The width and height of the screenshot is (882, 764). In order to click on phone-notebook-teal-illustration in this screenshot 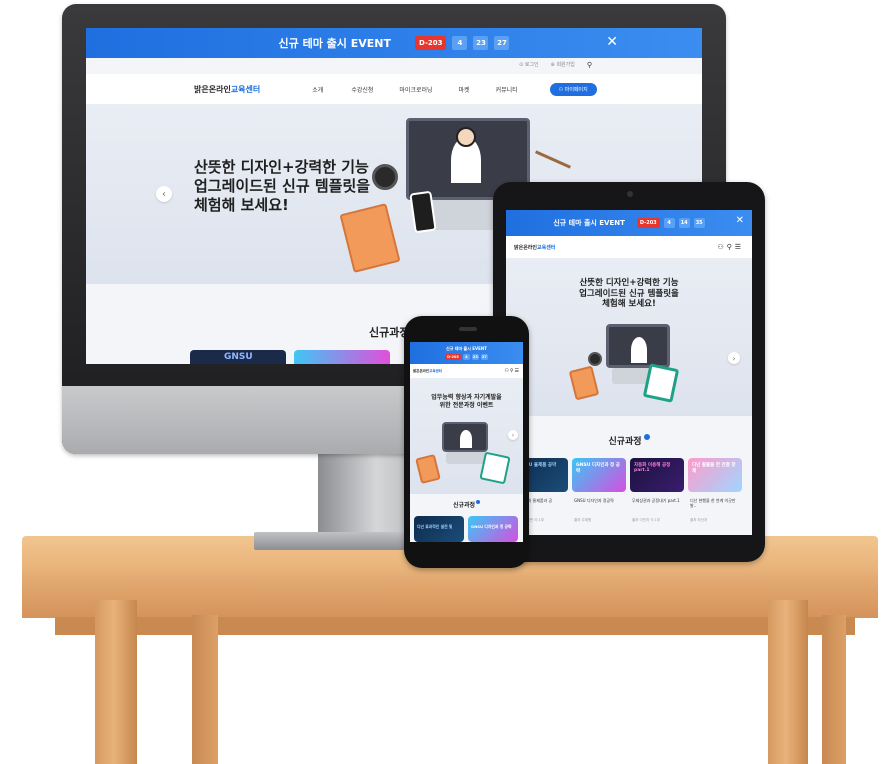, I will do `click(495, 468)`.